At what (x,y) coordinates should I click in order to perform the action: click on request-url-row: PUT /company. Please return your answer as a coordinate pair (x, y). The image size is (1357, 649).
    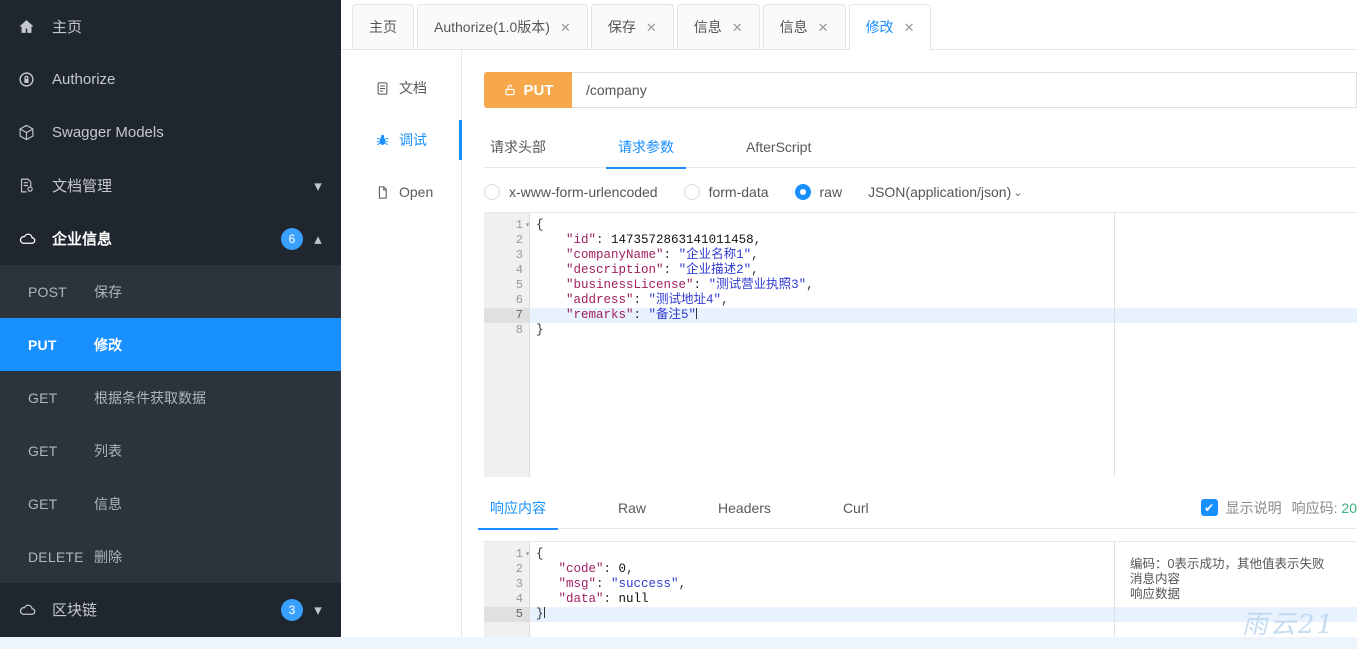
    Looking at the image, I should click on (920, 90).